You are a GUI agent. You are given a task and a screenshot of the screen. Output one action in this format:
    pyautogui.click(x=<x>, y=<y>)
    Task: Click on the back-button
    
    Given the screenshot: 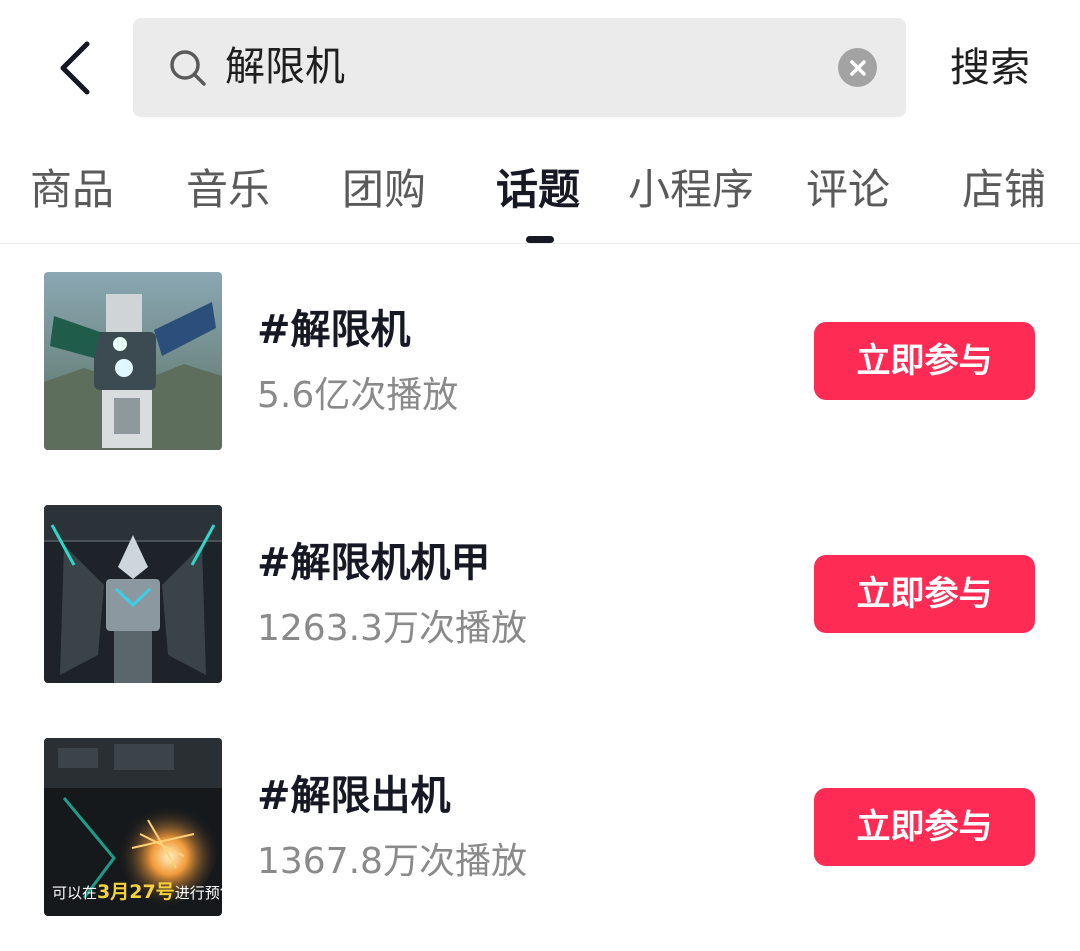 What is the action you would take?
    pyautogui.click(x=75, y=68)
    